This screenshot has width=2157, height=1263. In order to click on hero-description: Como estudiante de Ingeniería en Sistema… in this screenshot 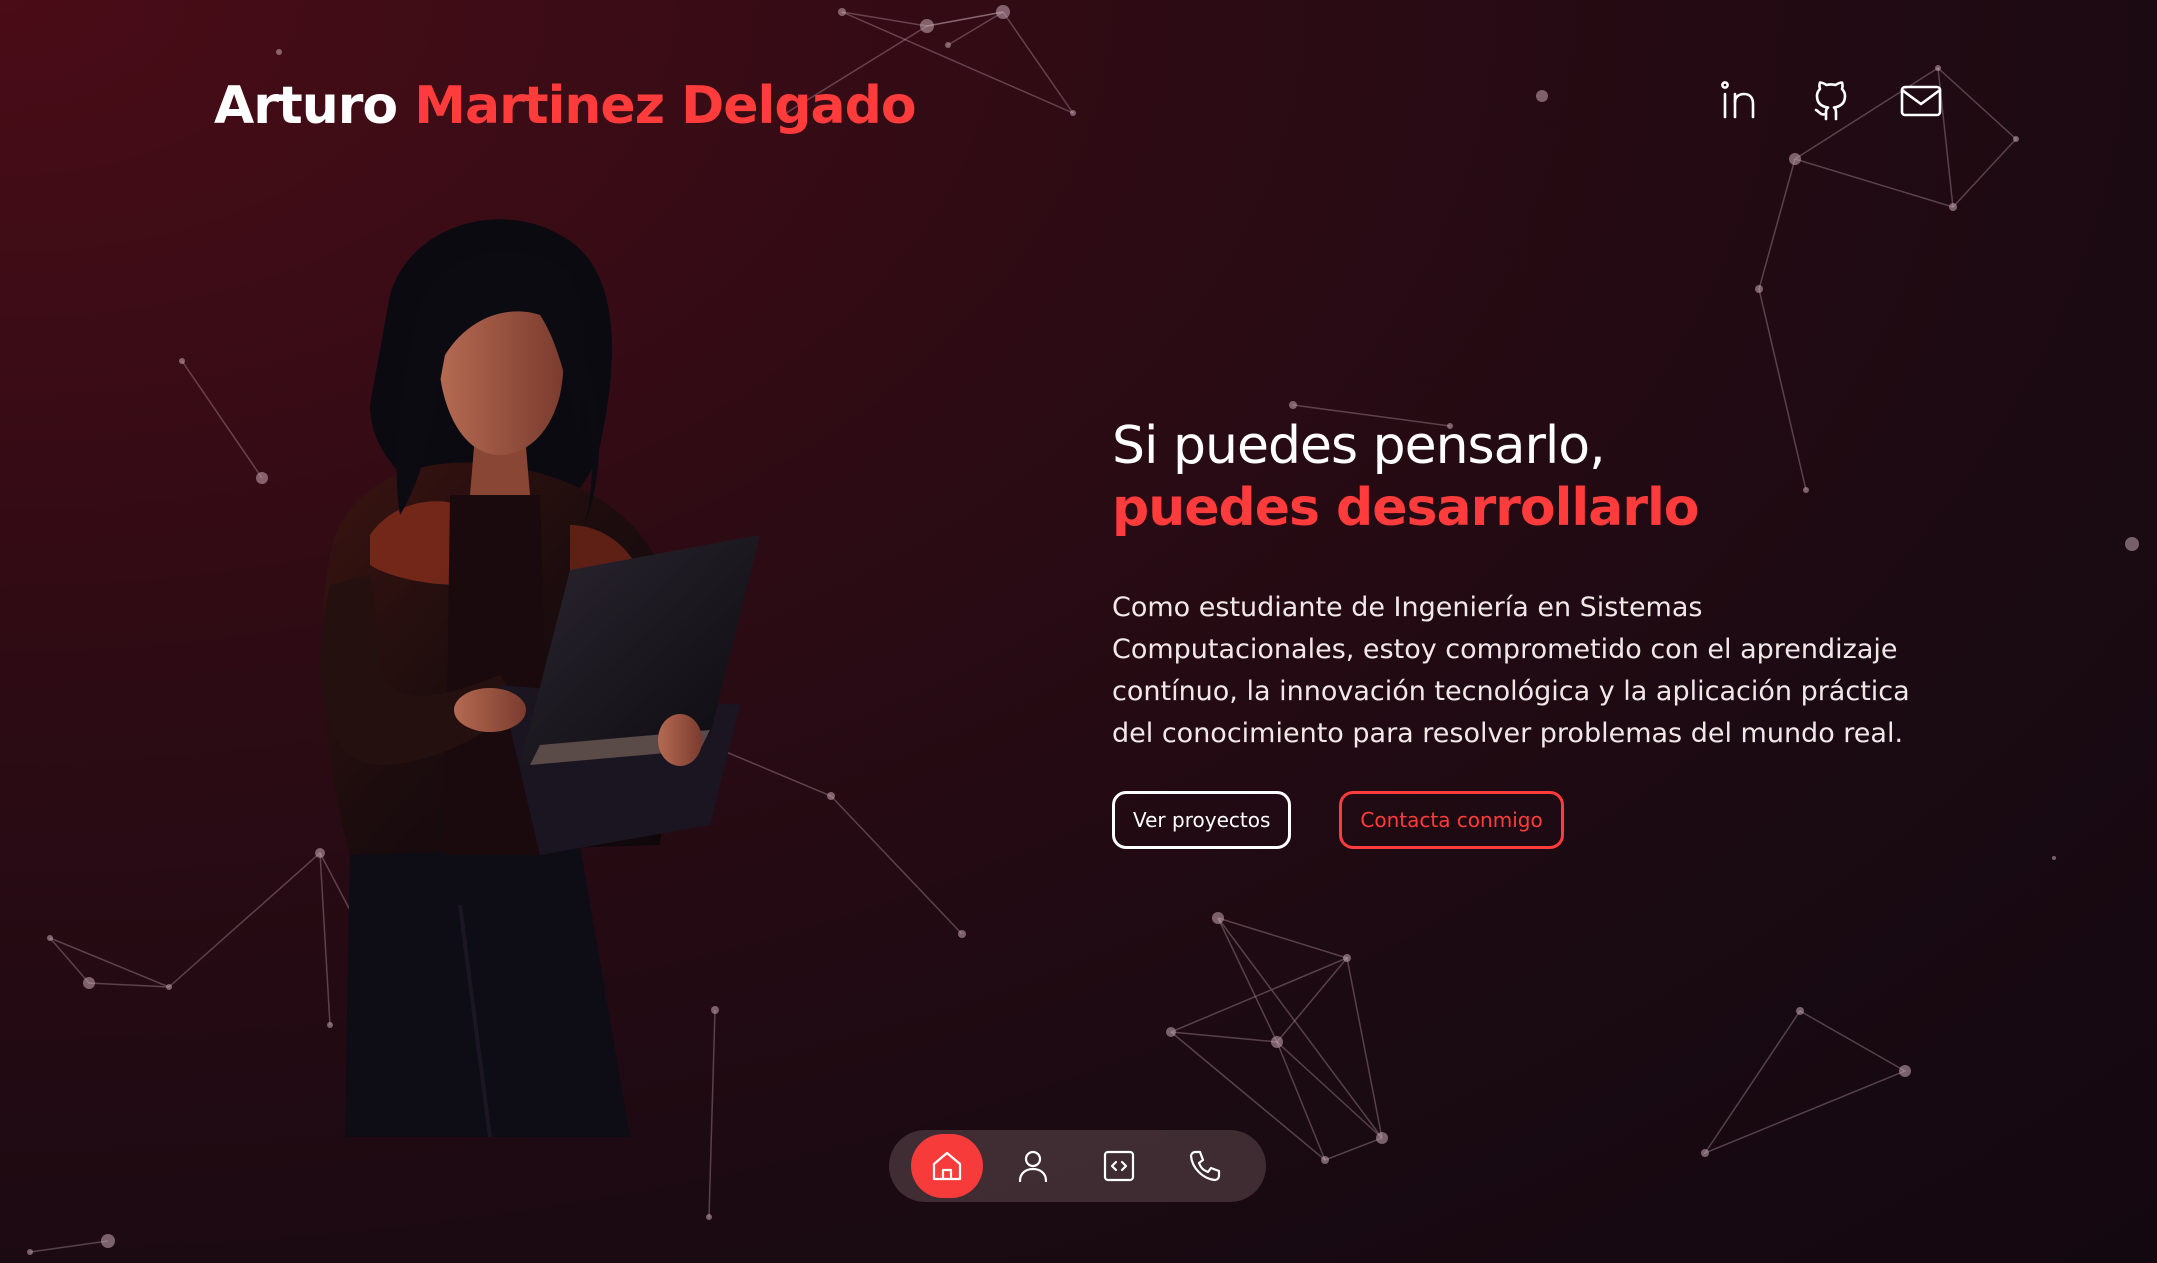, I will do `click(1511, 670)`.